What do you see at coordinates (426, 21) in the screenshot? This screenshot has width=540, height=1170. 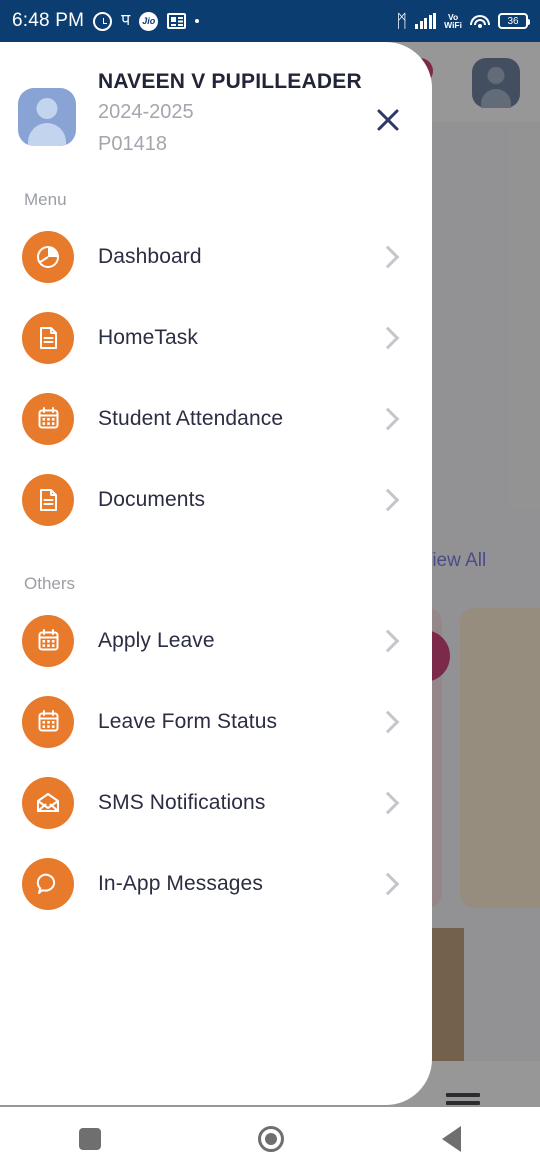 I see `signal-icon` at bounding box center [426, 21].